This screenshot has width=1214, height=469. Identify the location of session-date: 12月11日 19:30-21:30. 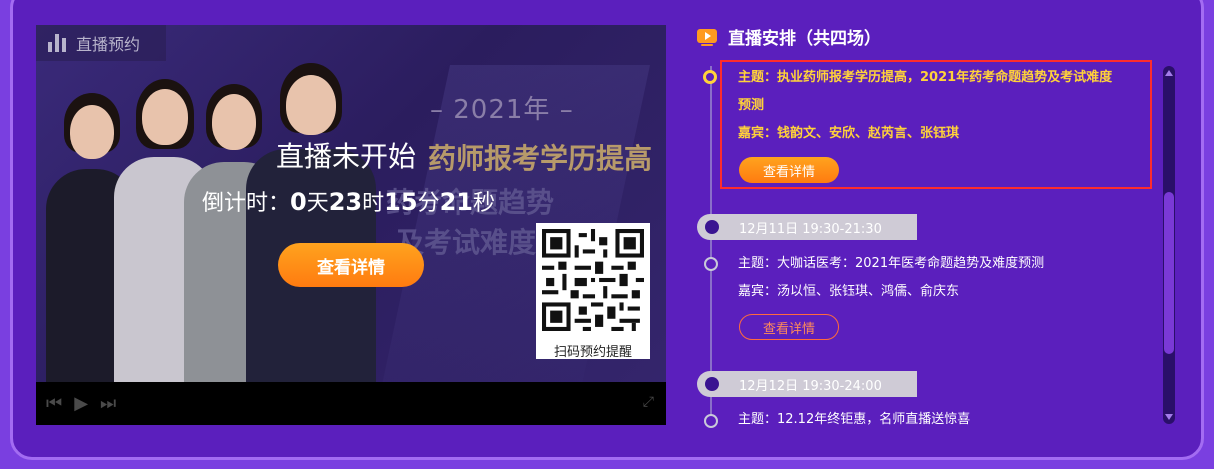
(807, 227).